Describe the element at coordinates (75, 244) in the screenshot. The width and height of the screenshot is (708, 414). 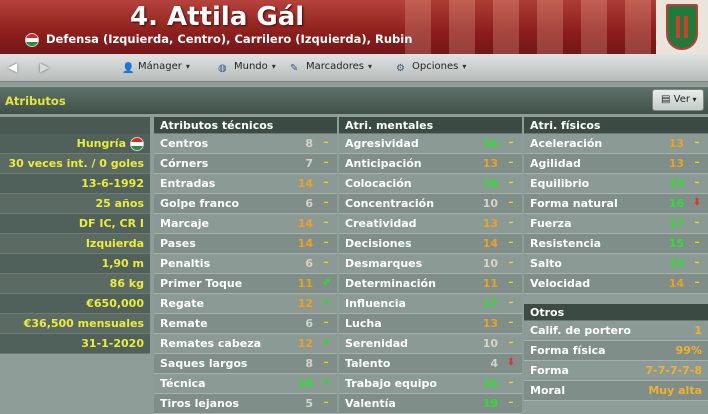
I see `profile-row: Izquierda` at that location.